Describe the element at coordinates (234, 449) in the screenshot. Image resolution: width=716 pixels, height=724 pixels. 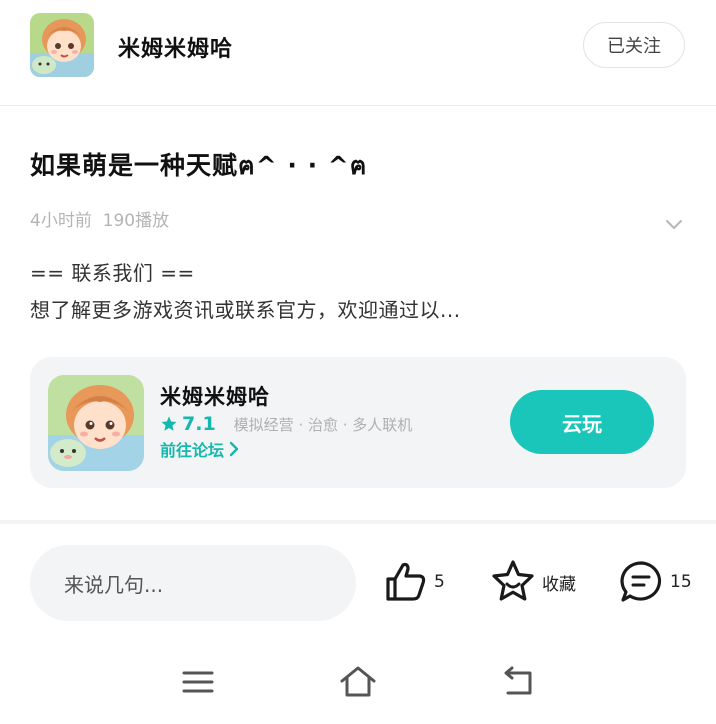
I see `chevron-right-icon` at that location.